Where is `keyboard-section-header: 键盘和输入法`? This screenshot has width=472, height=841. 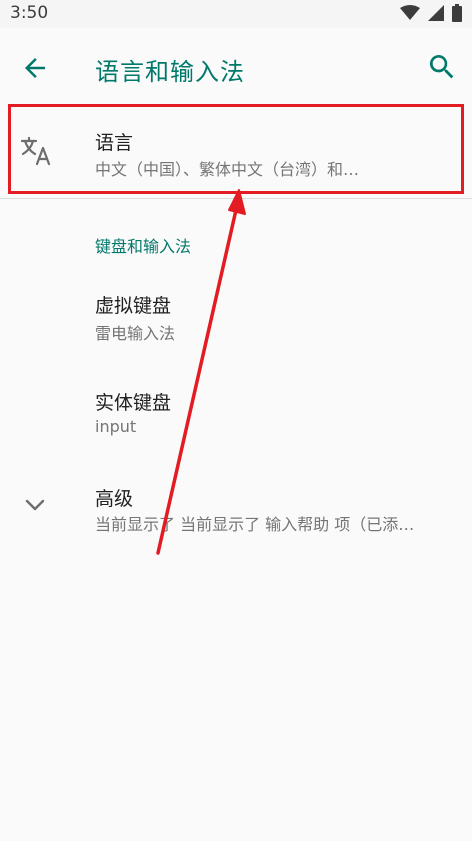 keyboard-section-header: 键盘和输入法 is located at coordinates (143, 246).